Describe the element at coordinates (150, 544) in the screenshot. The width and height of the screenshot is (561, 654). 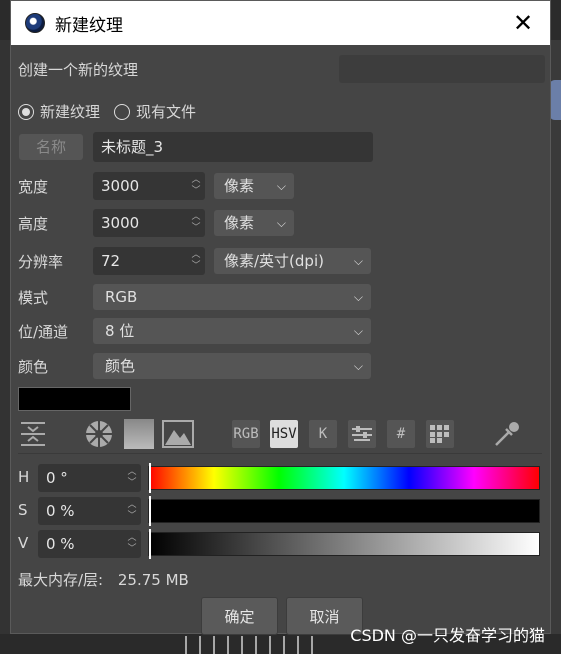
I see `value-slider-handle` at that location.